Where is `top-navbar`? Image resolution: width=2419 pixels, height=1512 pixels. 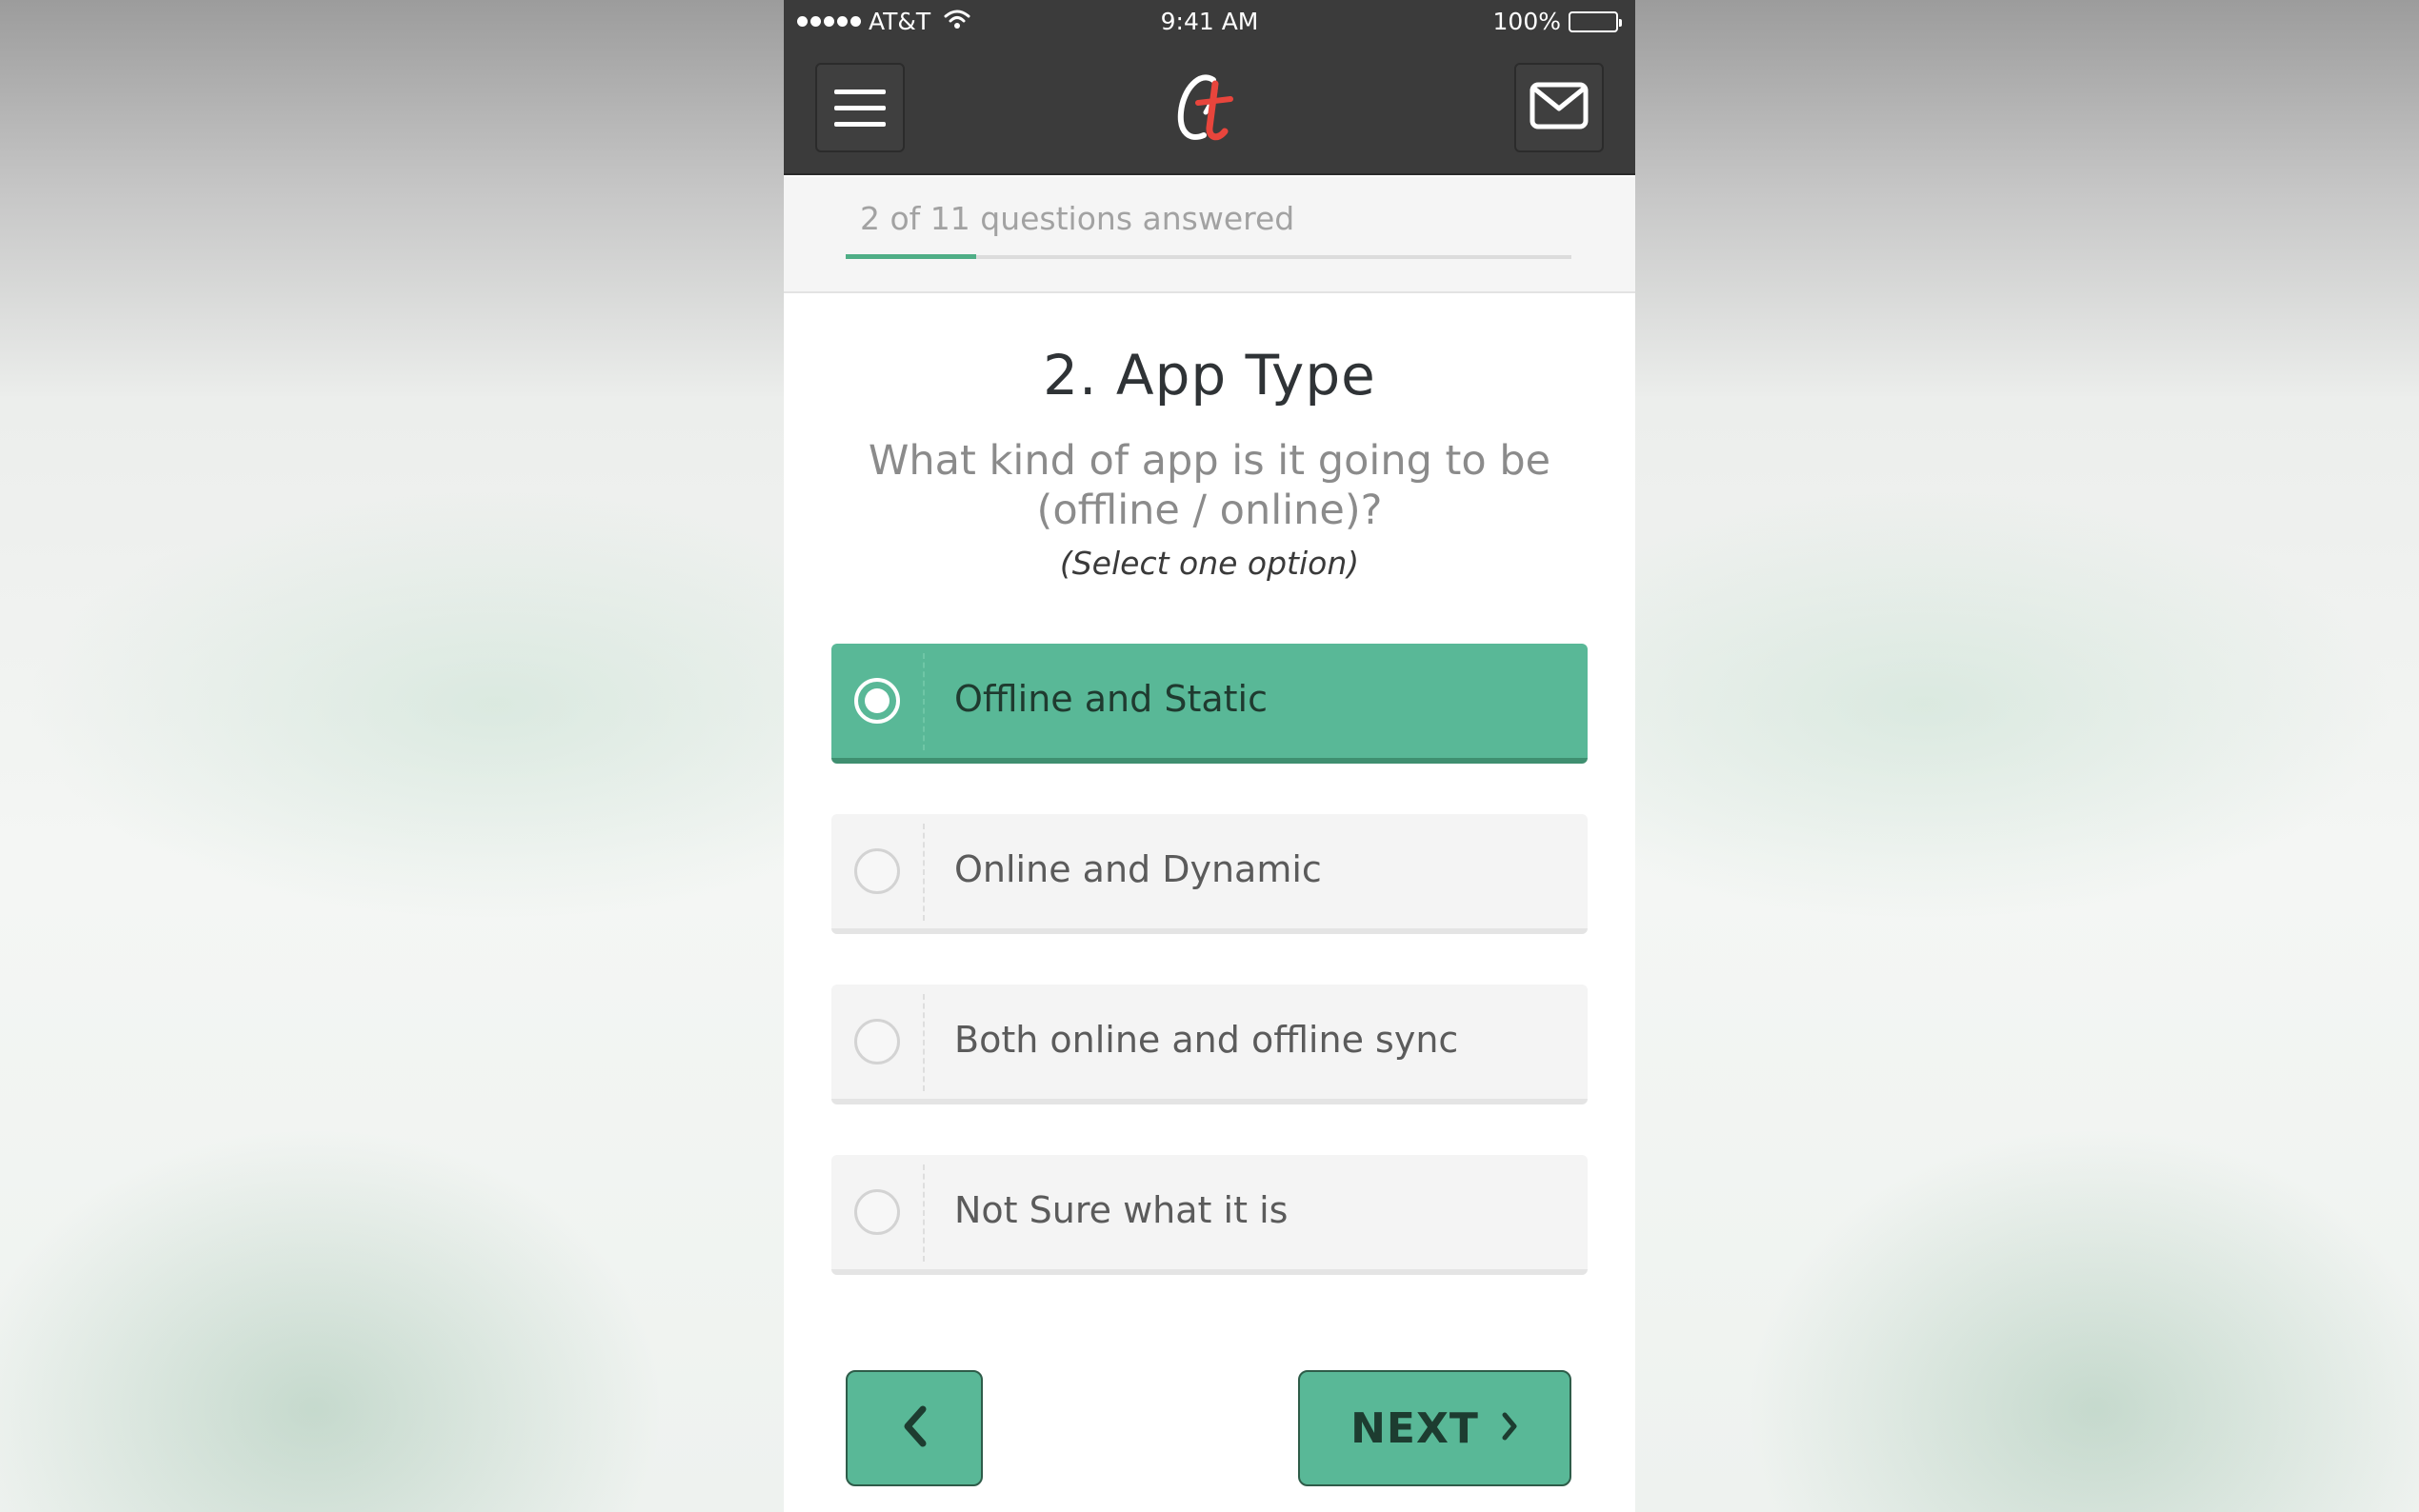 top-navbar is located at coordinates (1209, 109).